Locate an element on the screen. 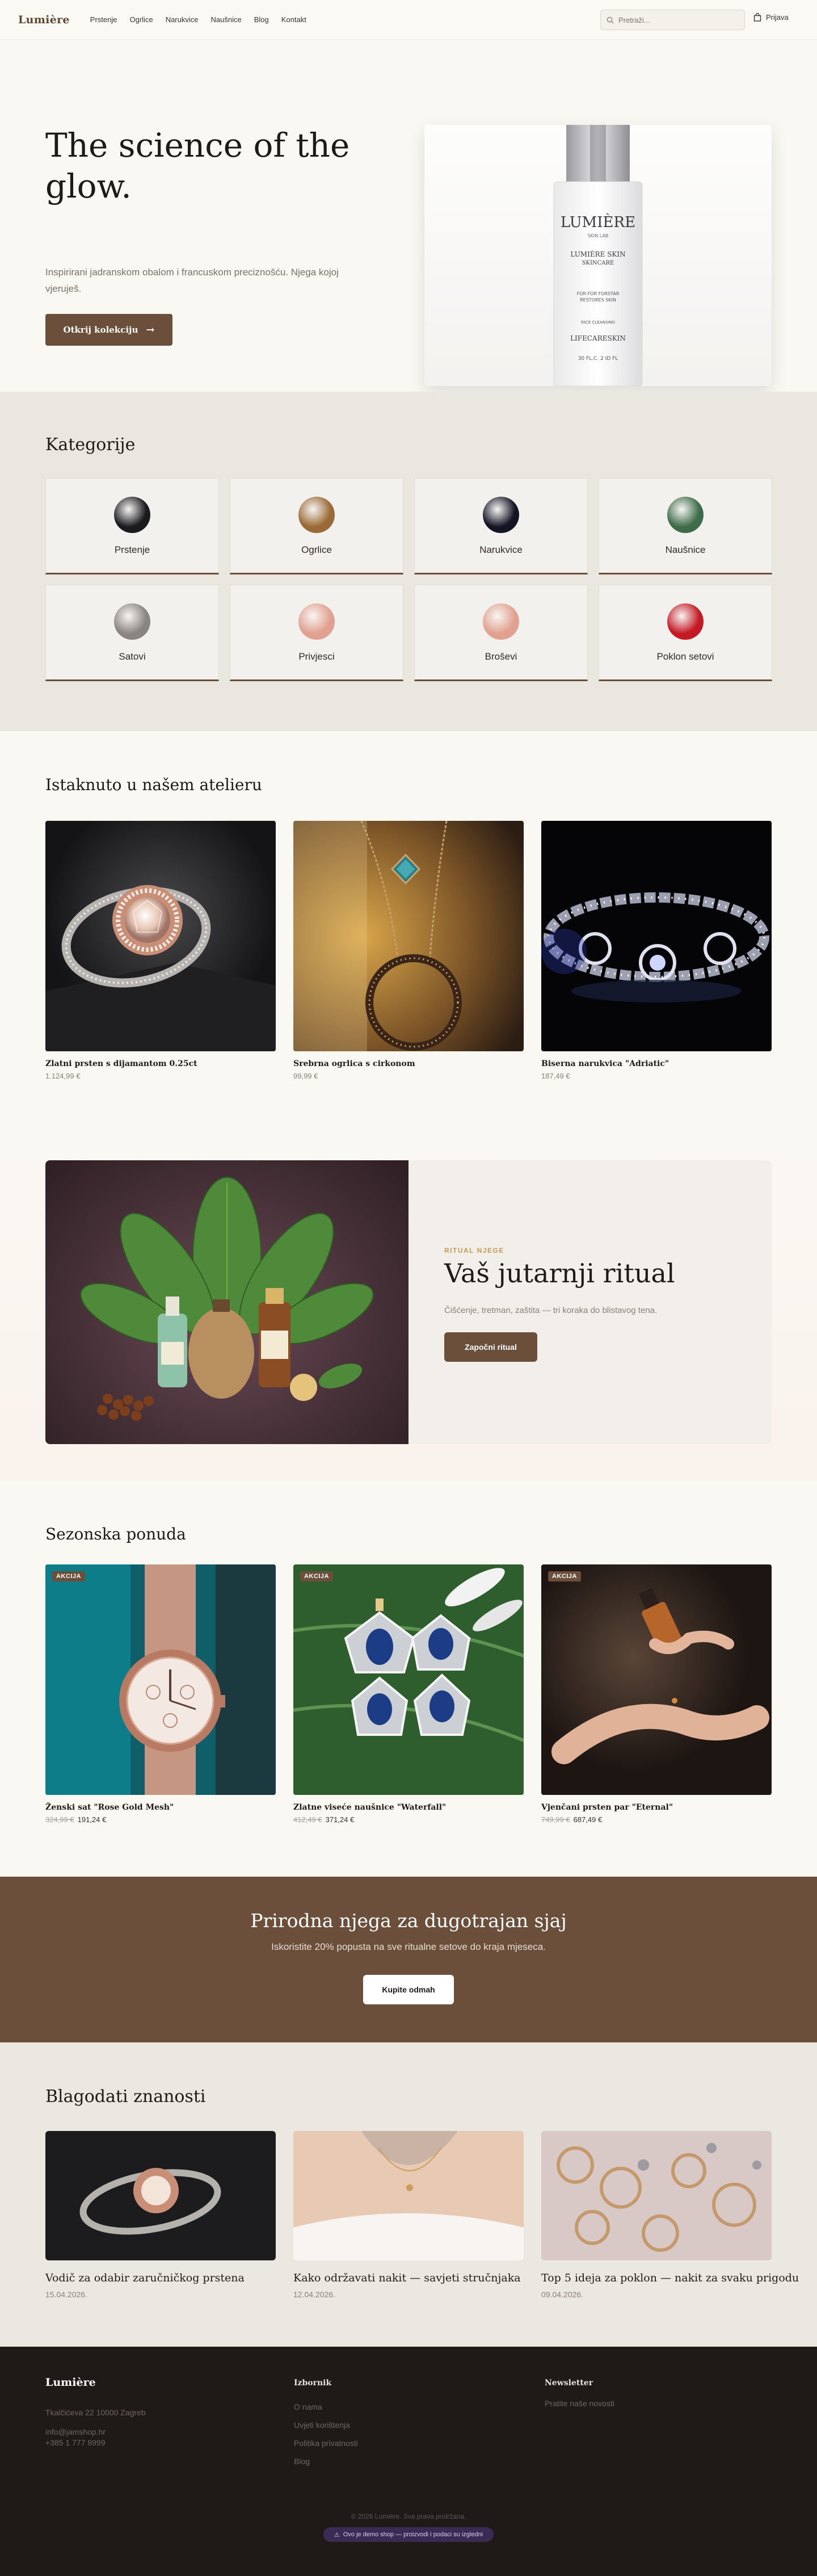  category-label: Privjesci is located at coordinates (316, 657).